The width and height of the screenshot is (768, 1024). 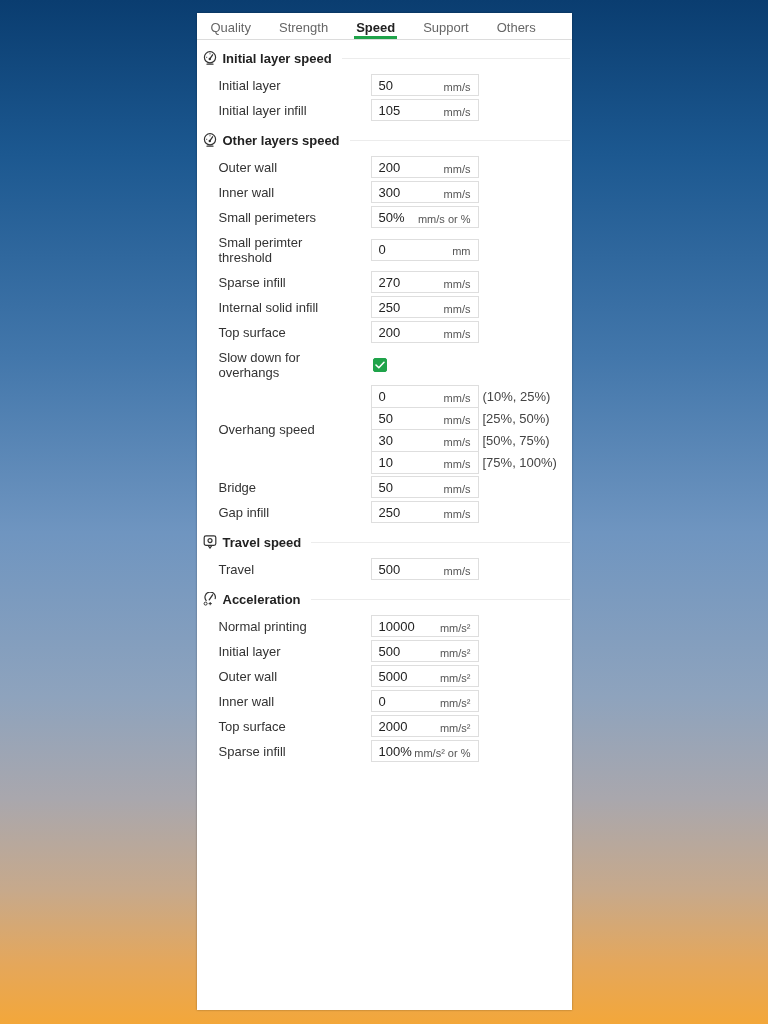 I want to click on setting-label: Initial layer infill, so click(x=263, y=110).